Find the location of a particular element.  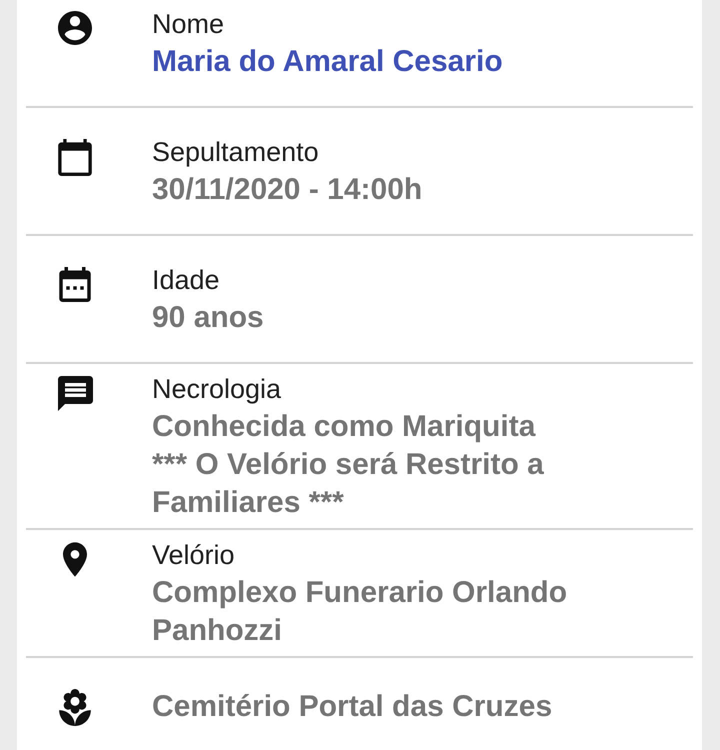

field-label: Velório is located at coordinates (194, 555).